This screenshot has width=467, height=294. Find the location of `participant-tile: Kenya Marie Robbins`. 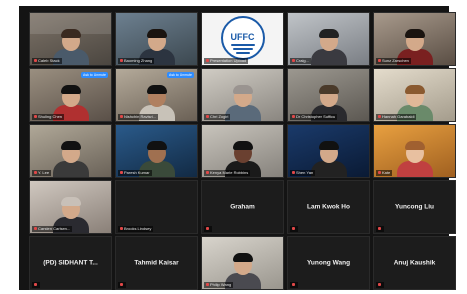

participant-tile: Kenya Marie Robbins is located at coordinates (242, 151).